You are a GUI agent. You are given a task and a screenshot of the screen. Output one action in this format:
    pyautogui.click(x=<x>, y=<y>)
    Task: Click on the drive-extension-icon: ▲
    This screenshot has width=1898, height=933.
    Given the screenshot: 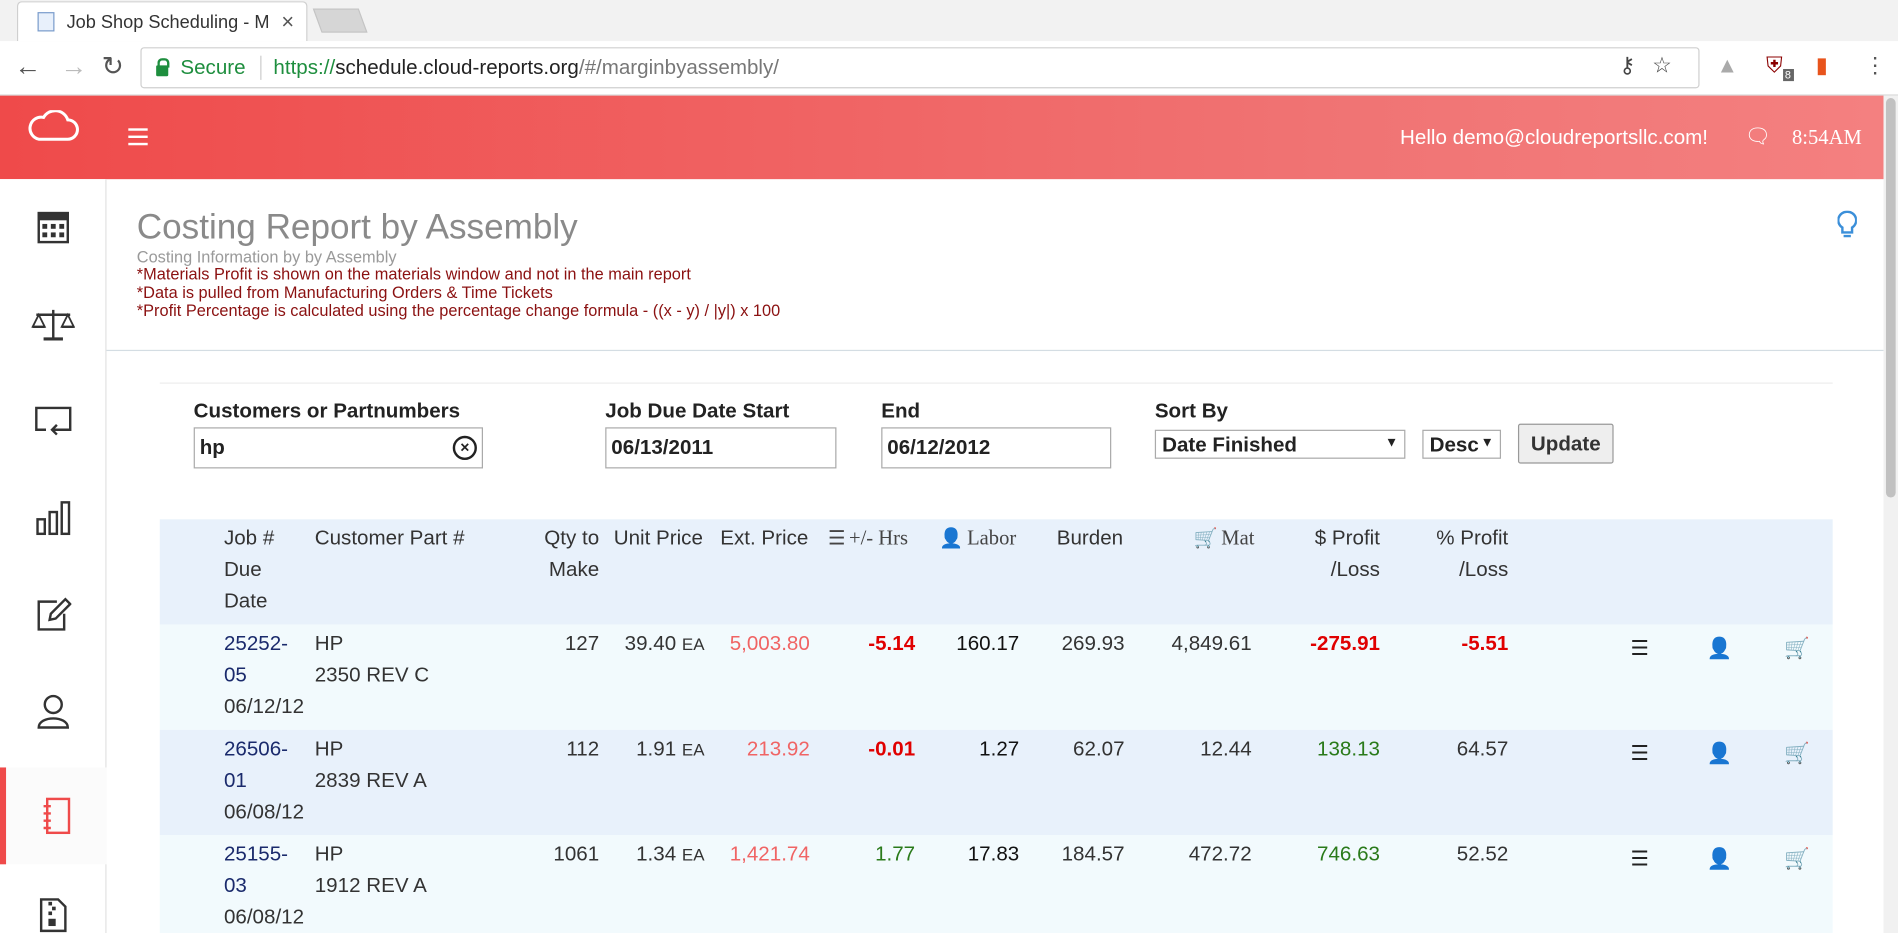 What is the action you would take?
    pyautogui.click(x=1727, y=65)
    